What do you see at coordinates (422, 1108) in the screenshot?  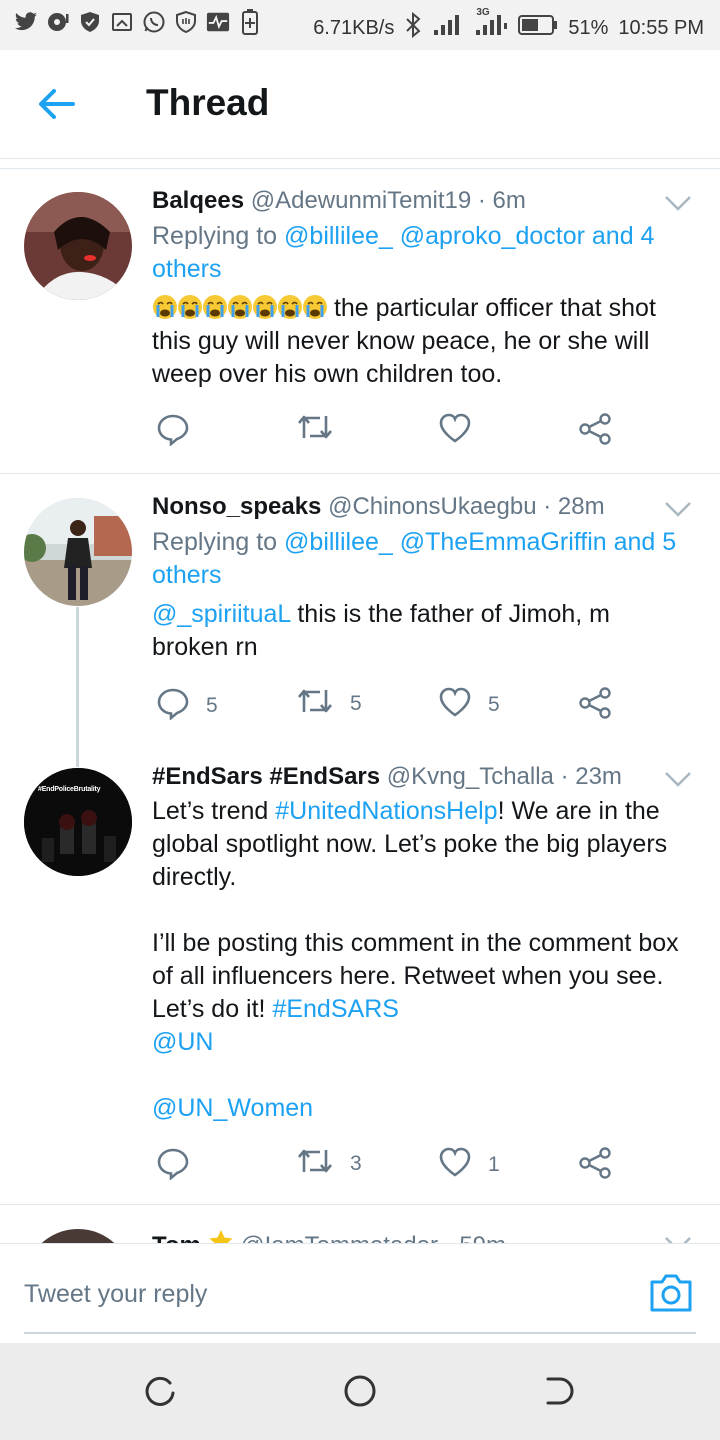 I see `tweet-text: @UN_Women` at bounding box center [422, 1108].